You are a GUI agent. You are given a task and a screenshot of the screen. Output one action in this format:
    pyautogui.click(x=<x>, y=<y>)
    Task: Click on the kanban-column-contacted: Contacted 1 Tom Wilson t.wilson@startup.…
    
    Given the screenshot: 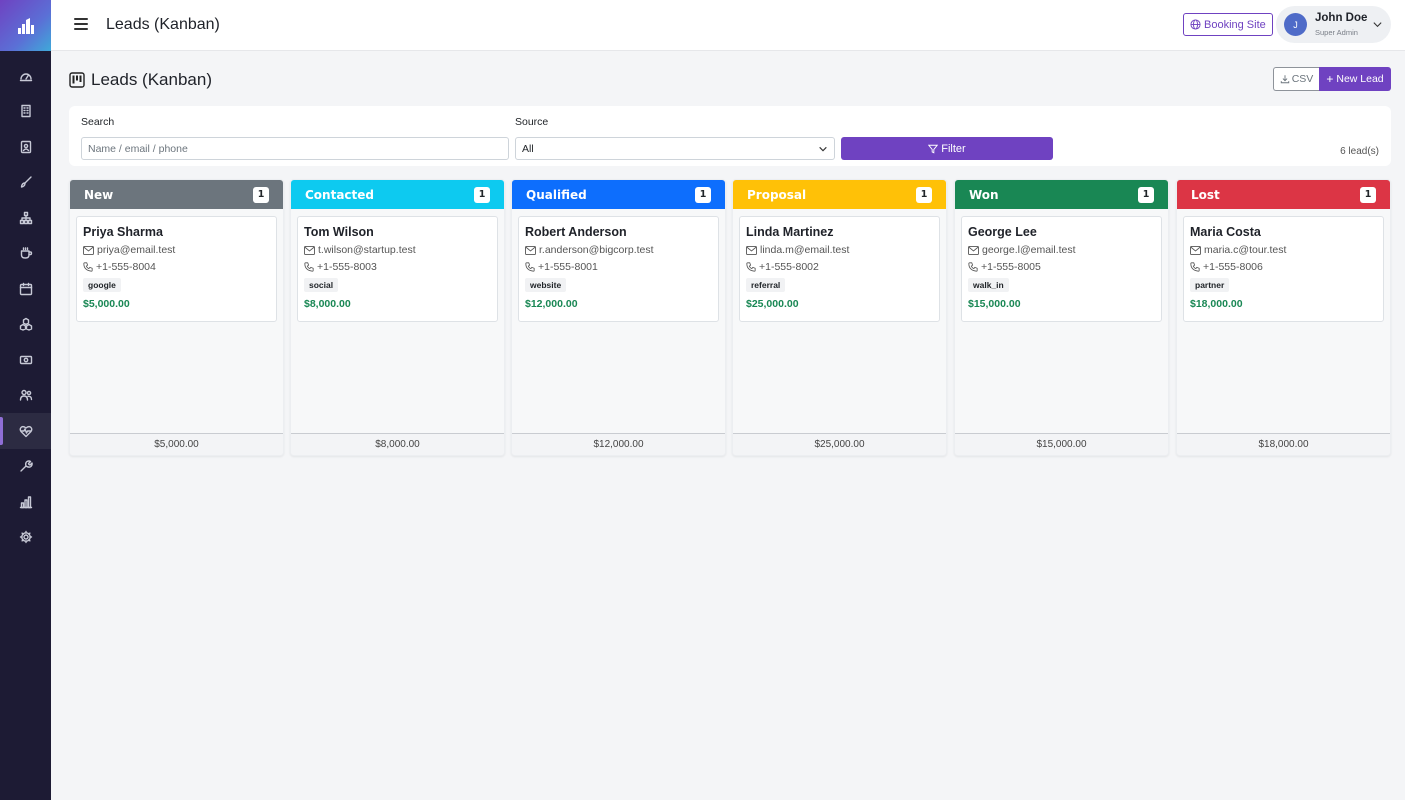 What is the action you would take?
    pyautogui.click(x=397, y=317)
    